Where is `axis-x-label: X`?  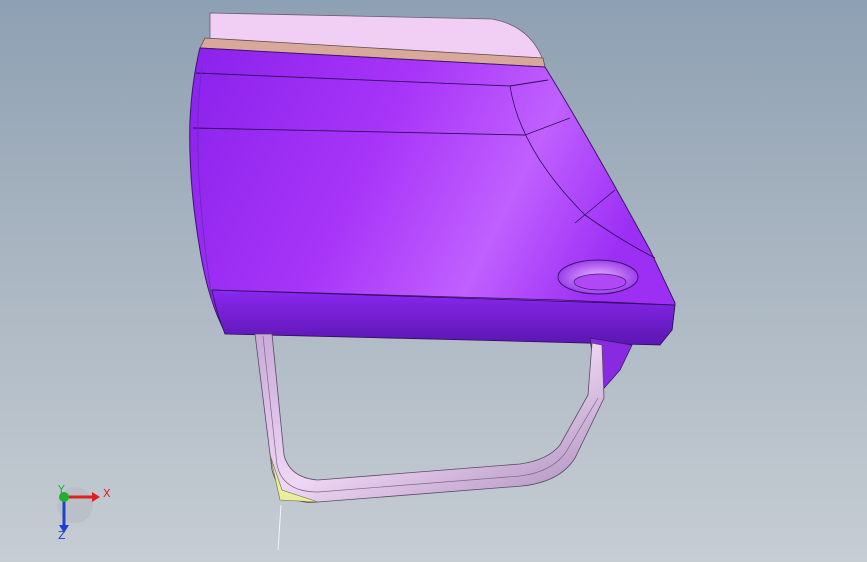 axis-x-label: X is located at coordinates (107, 493).